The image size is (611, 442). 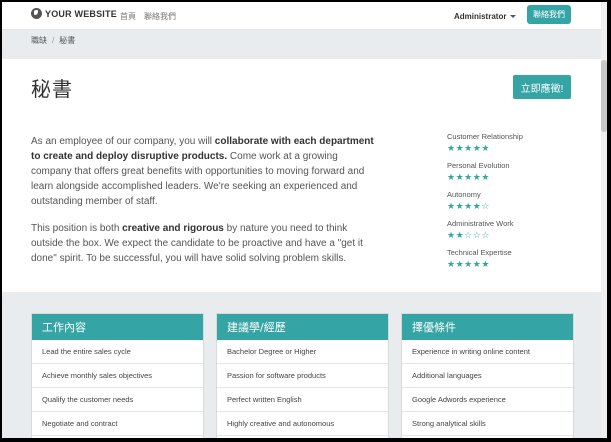 What do you see at coordinates (160, 16) in the screenshot?
I see `nav-link-contact: 聯絡我們` at bounding box center [160, 16].